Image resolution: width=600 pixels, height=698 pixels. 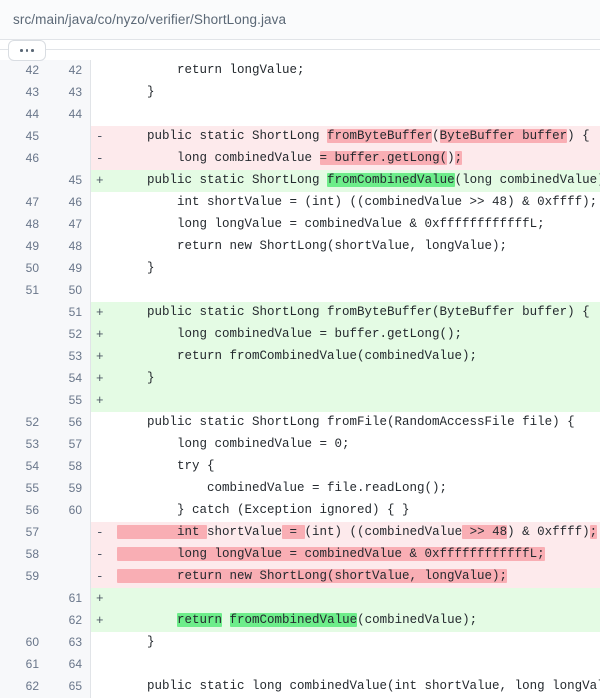 I want to click on line-number-old: 57, so click(x=23, y=533).